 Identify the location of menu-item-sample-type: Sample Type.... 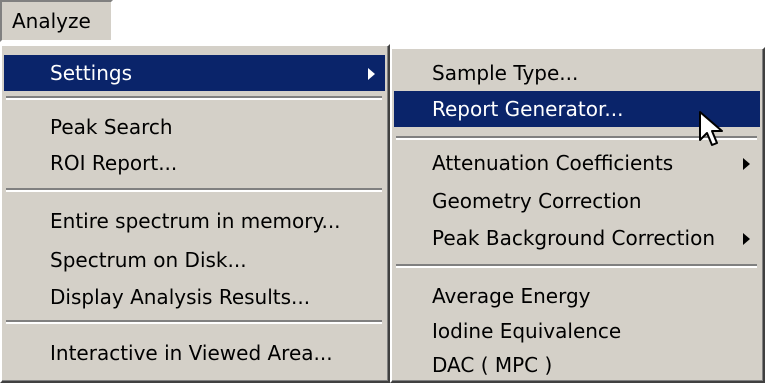
(577, 73).